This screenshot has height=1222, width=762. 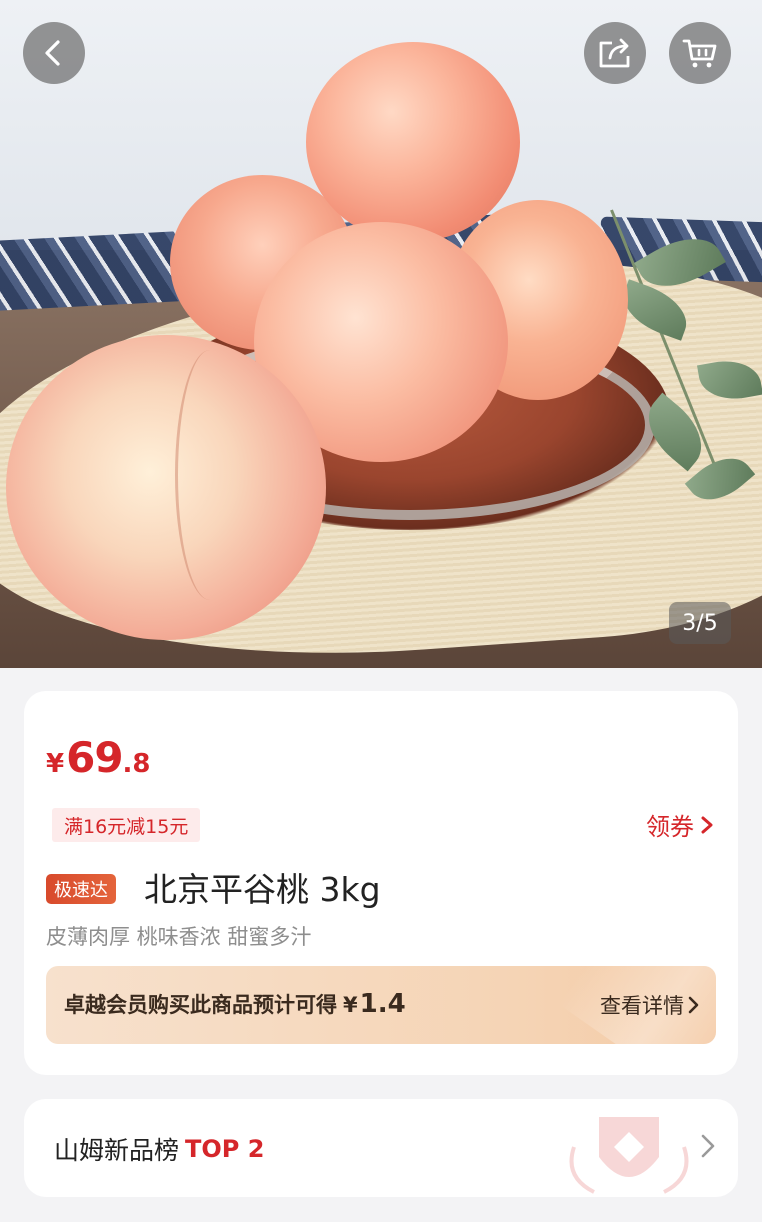 What do you see at coordinates (350, 1005) in the screenshot?
I see `member-currency: ¥` at bounding box center [350, 1005].